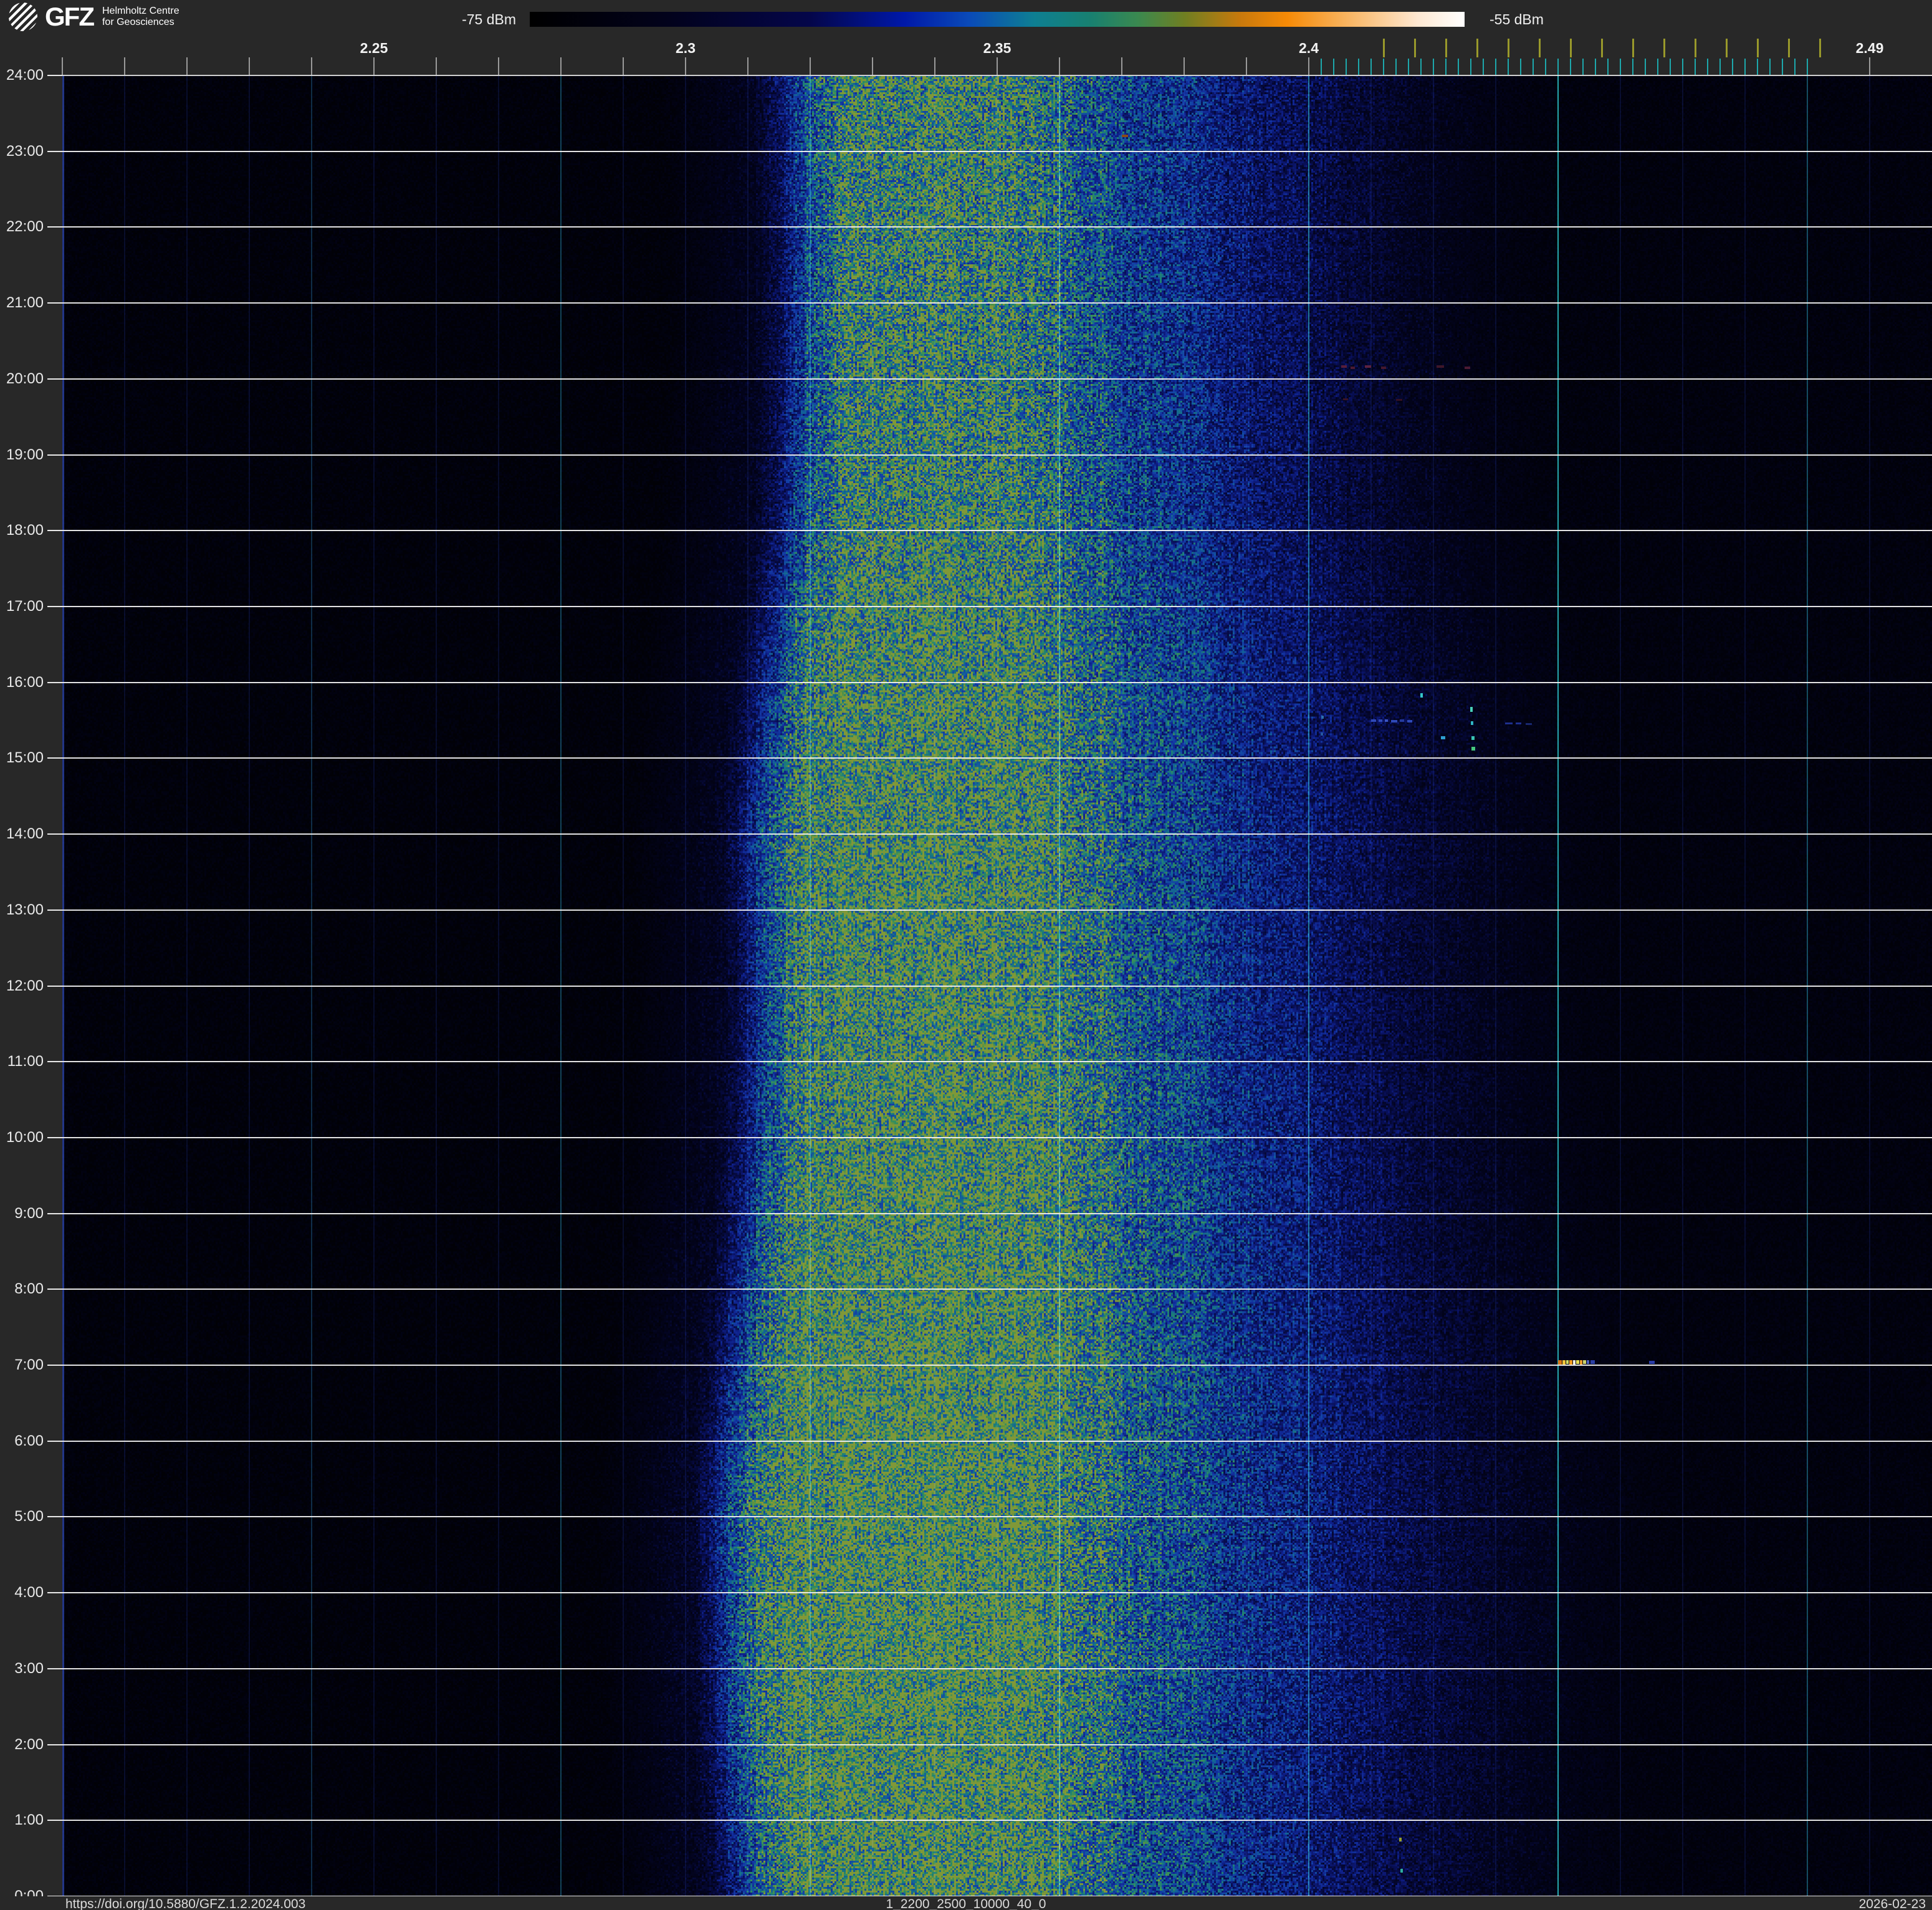 This screenshot has width=1932, height=1910. What do you see at coordinates (29, 1820) in the screenshot?
I see `time-axis-label: 1:00` at bounding box center [29, 1820].